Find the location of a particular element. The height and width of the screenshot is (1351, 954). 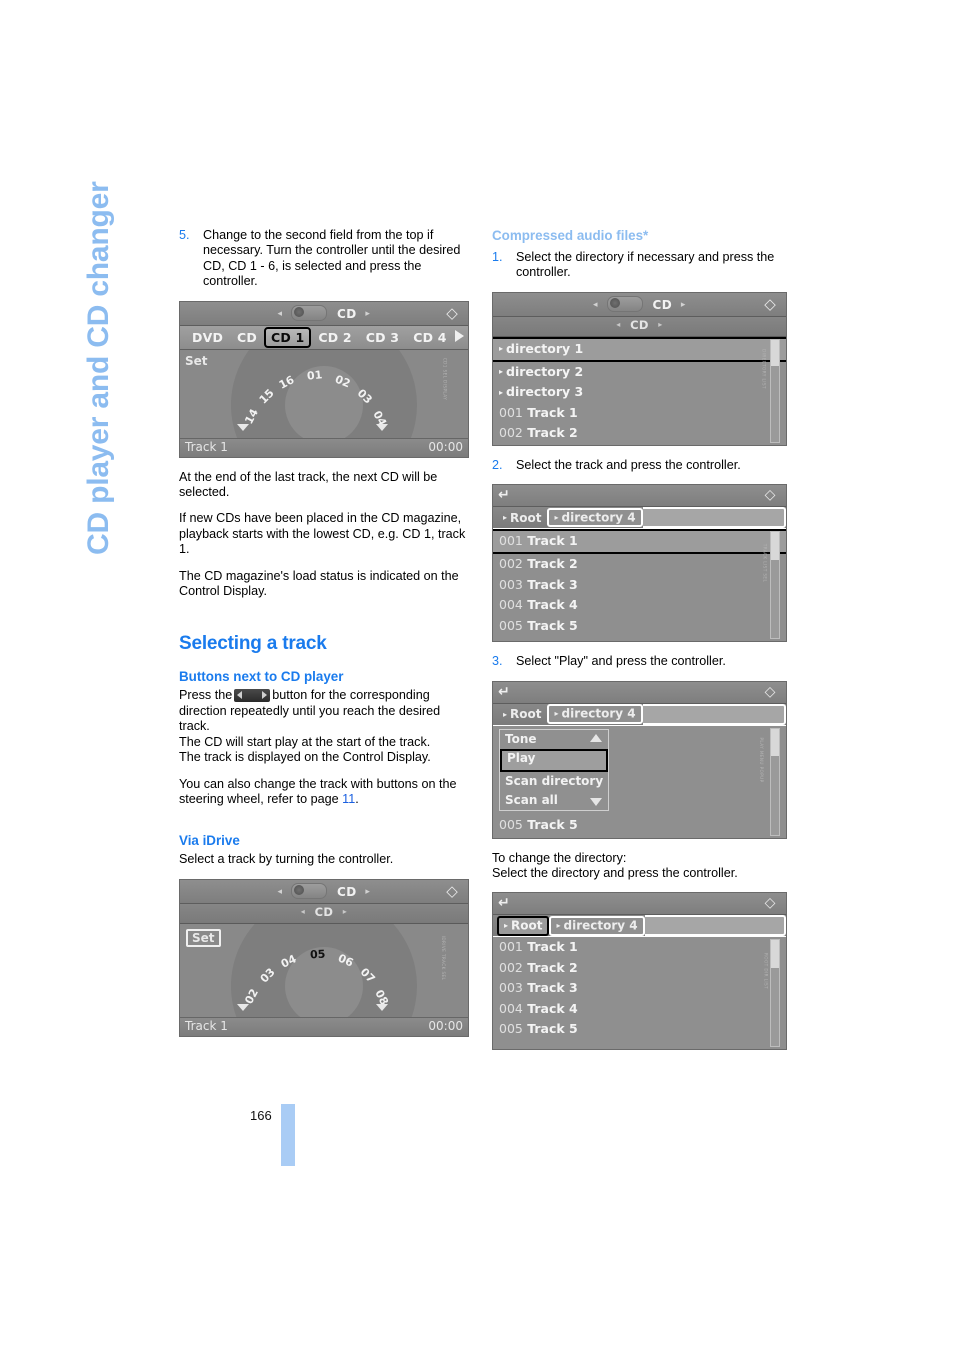

list-item-label: Track 4 is located at coordinates (552, 1008).